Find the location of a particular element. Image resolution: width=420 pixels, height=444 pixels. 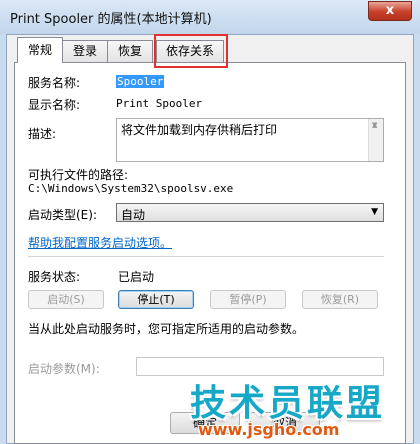

tab-general: 常规 is located at coordinates (40, 50).